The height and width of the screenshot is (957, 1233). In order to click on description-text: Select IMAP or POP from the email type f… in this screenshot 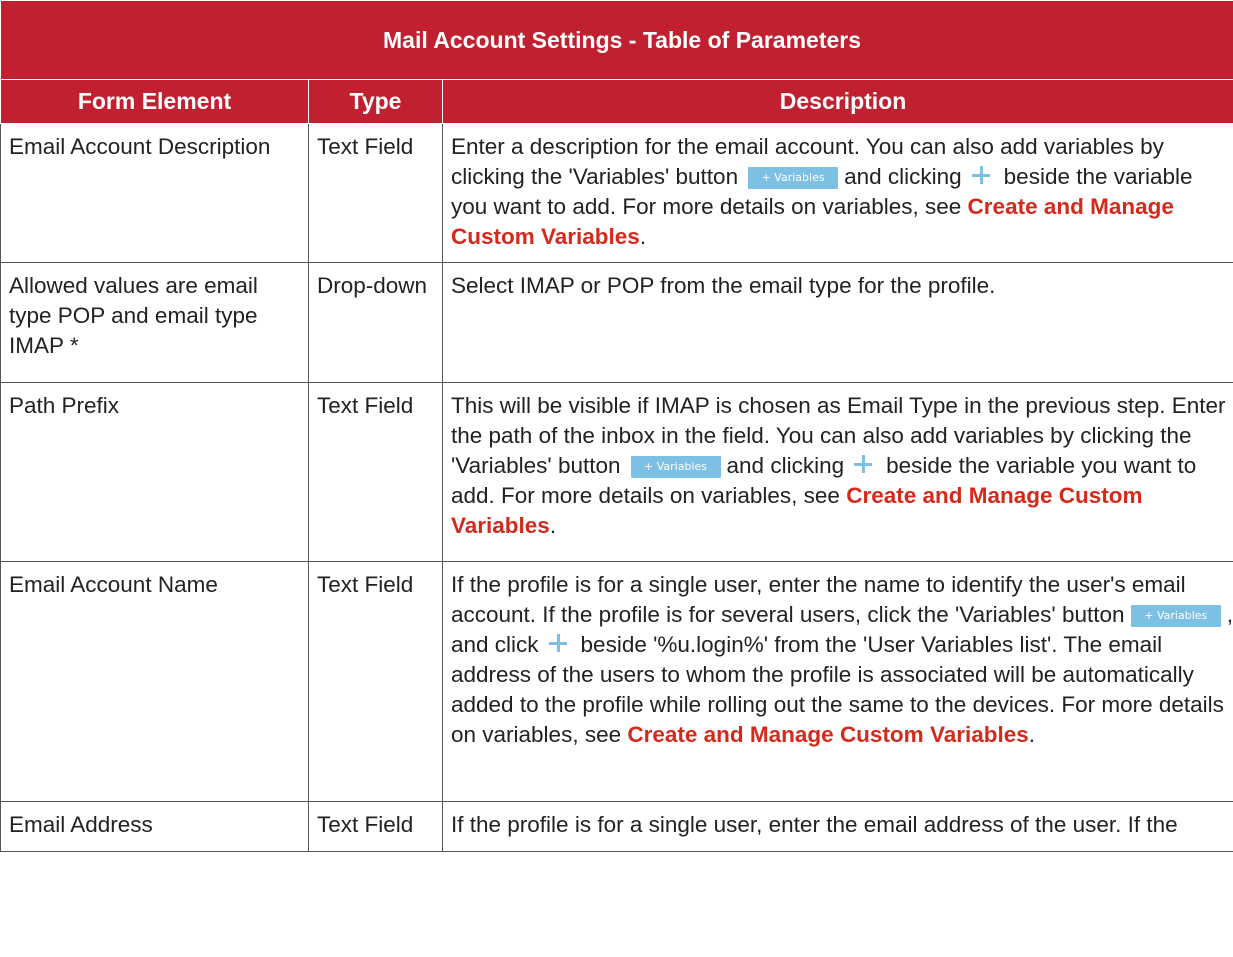, I will do `click(723, 285)`.